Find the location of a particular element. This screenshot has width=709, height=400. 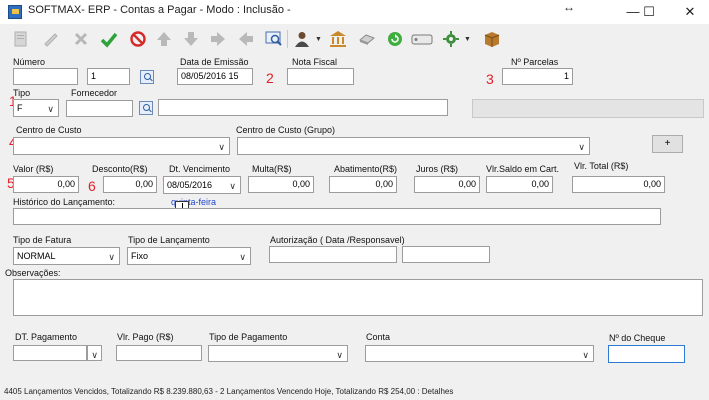

juros-label: Juros (R$) is located at coordinates (437, 169).